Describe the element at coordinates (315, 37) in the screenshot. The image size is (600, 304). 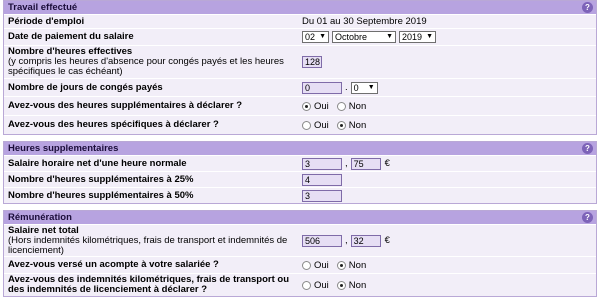
I see `day-select: 02 ▼` at that location.